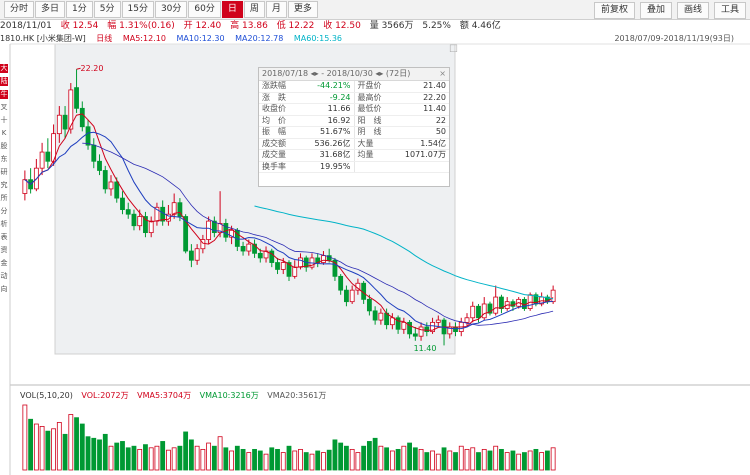 This screenshot has height=475, width=750. I want to click on popup-cell: 50, so click(420, 132).